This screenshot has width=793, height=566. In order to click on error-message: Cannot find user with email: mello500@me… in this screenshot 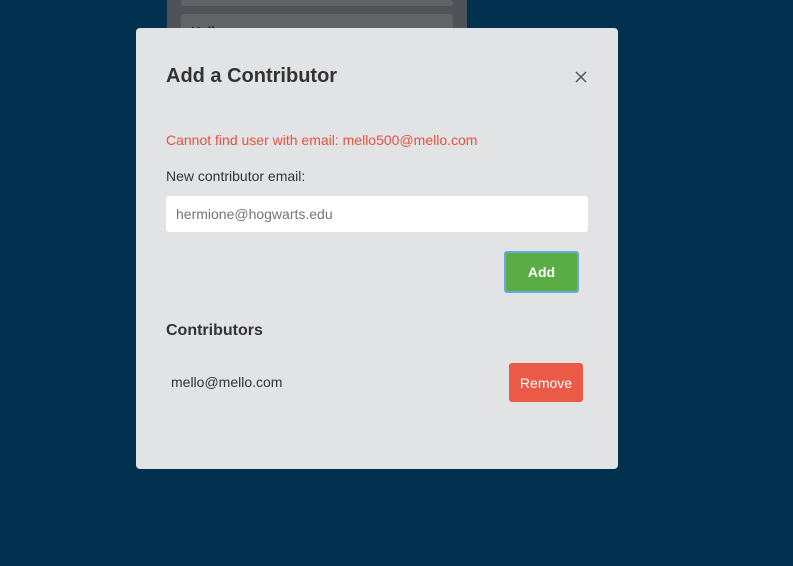, I will do `click(322, 140)`.